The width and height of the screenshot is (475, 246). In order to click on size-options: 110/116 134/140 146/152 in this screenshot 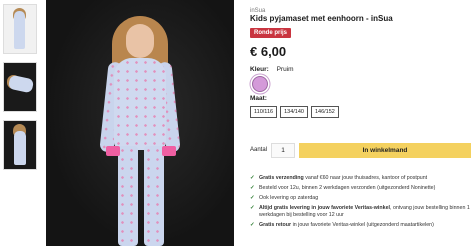, I will do `click(294, 112)`.